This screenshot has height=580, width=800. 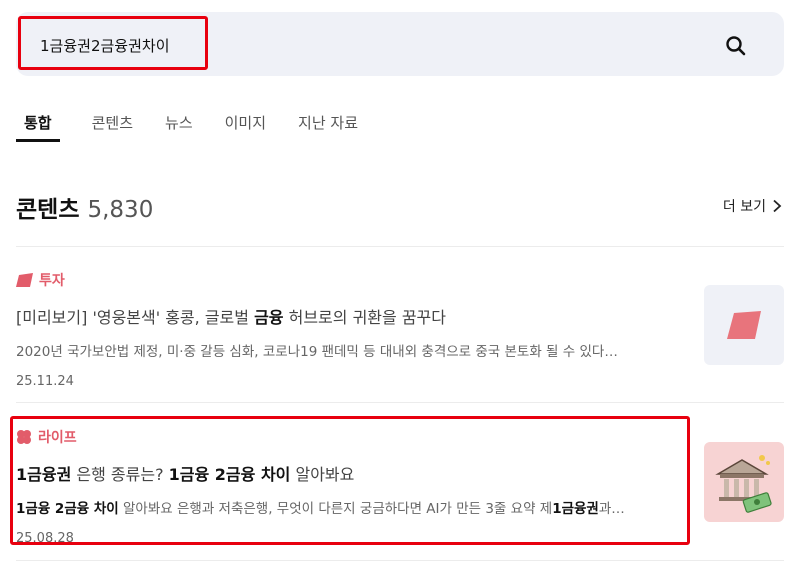 I want to click on tab-images: 이미지, so click(x=245, y=125).